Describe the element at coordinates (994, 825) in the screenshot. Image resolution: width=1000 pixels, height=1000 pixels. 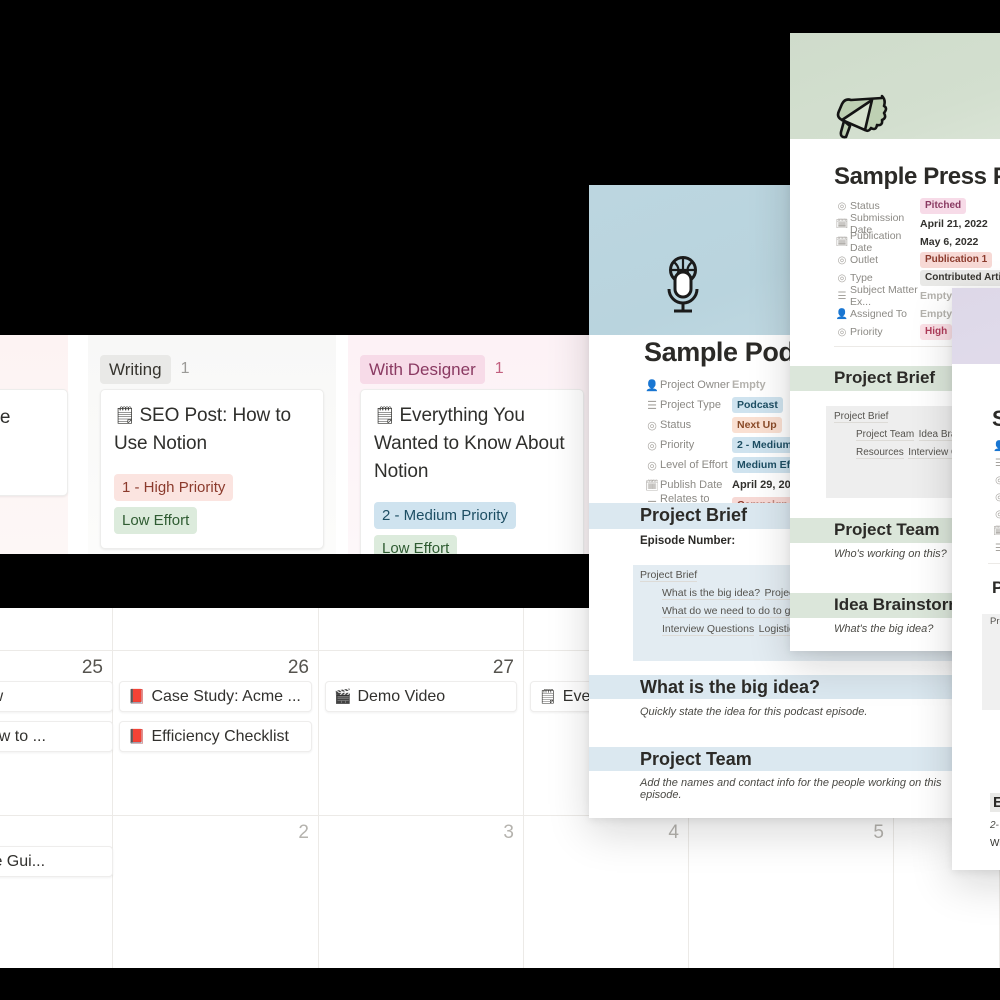
I see `bottom-line-1: 2-` at that location.